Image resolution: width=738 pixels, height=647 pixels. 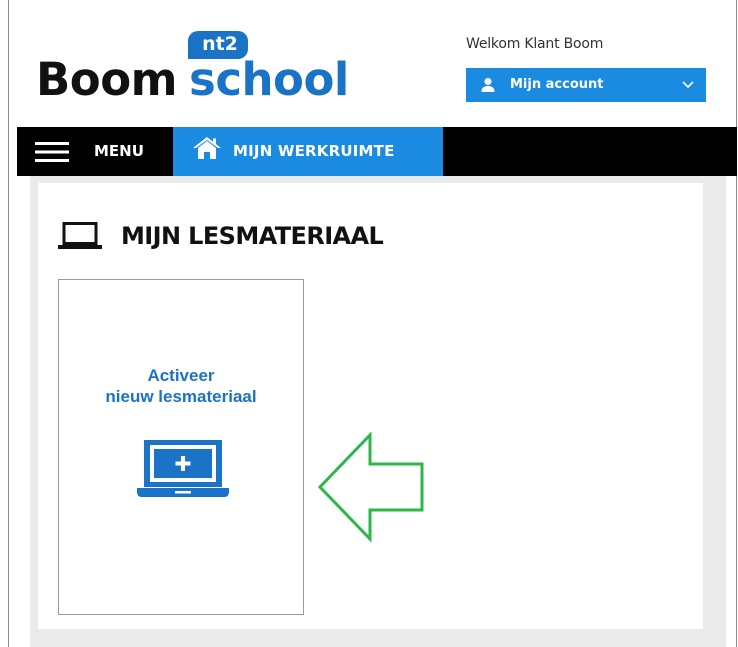 What do you see at coordinates (488, 85) in the screenshot?
I see `user-icon` at bounding box center [488, 85].